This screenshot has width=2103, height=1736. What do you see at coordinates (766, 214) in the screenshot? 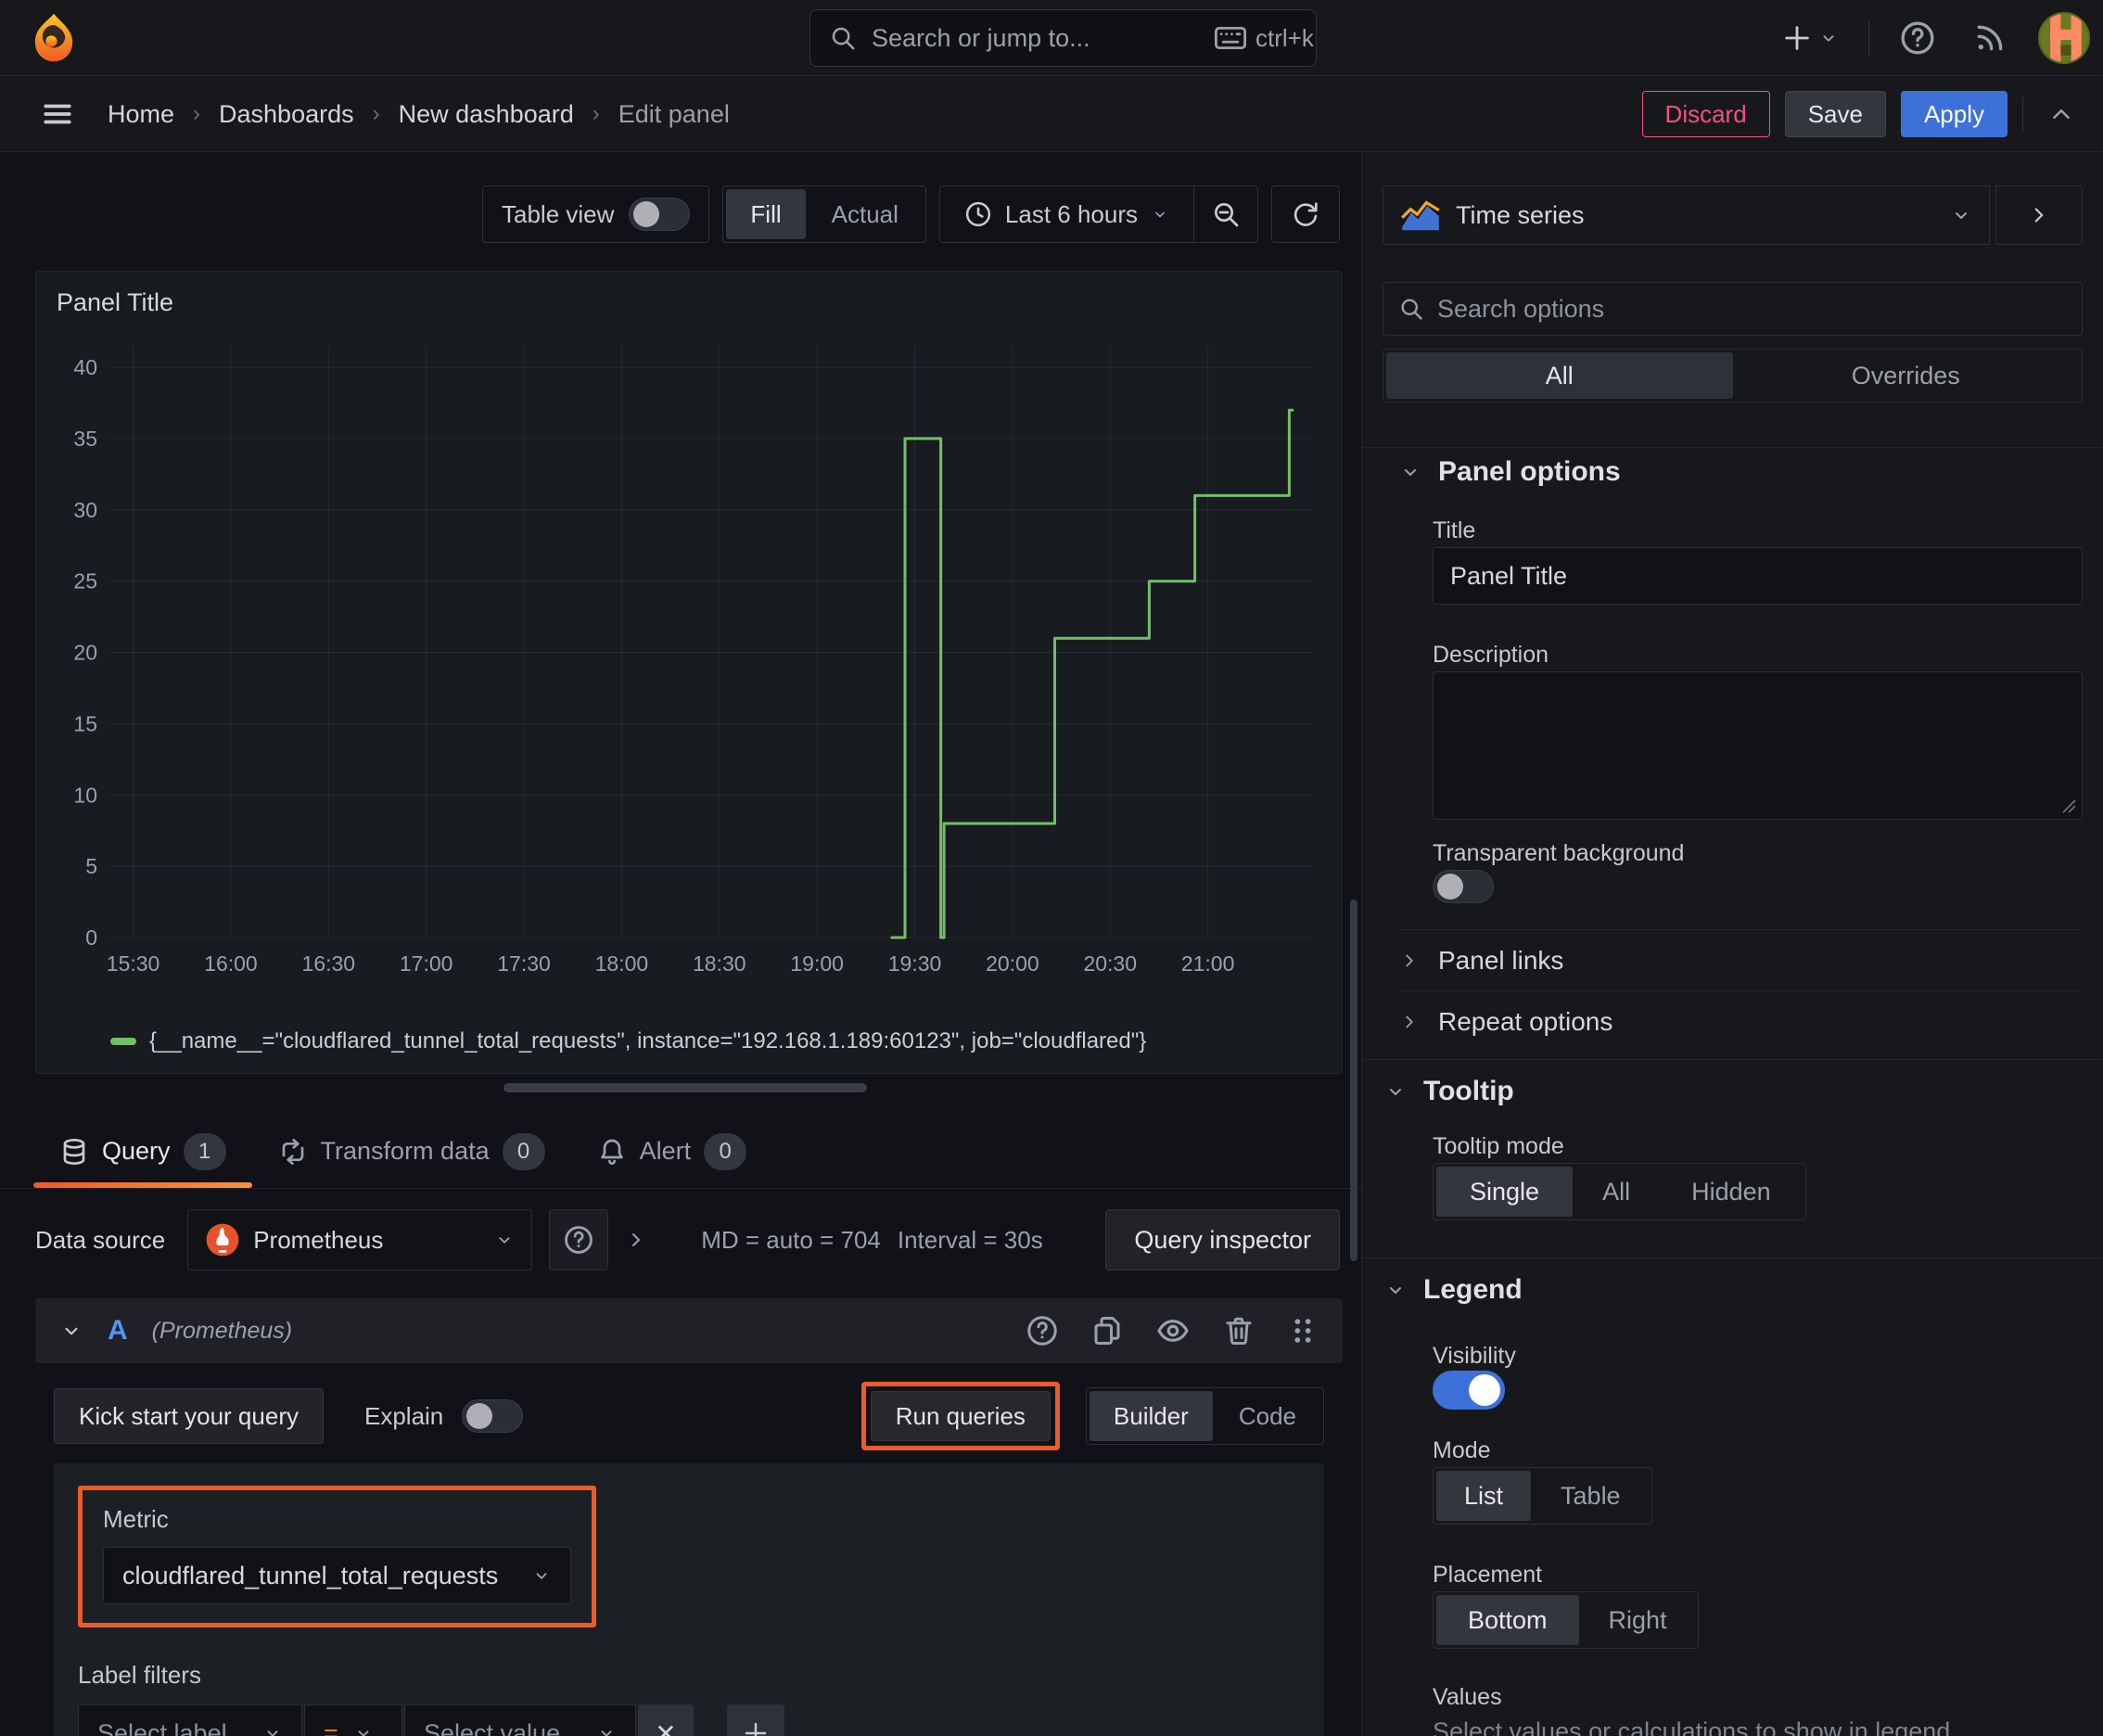
I see `fill-option: Fill` at bounding box center [766, 214].